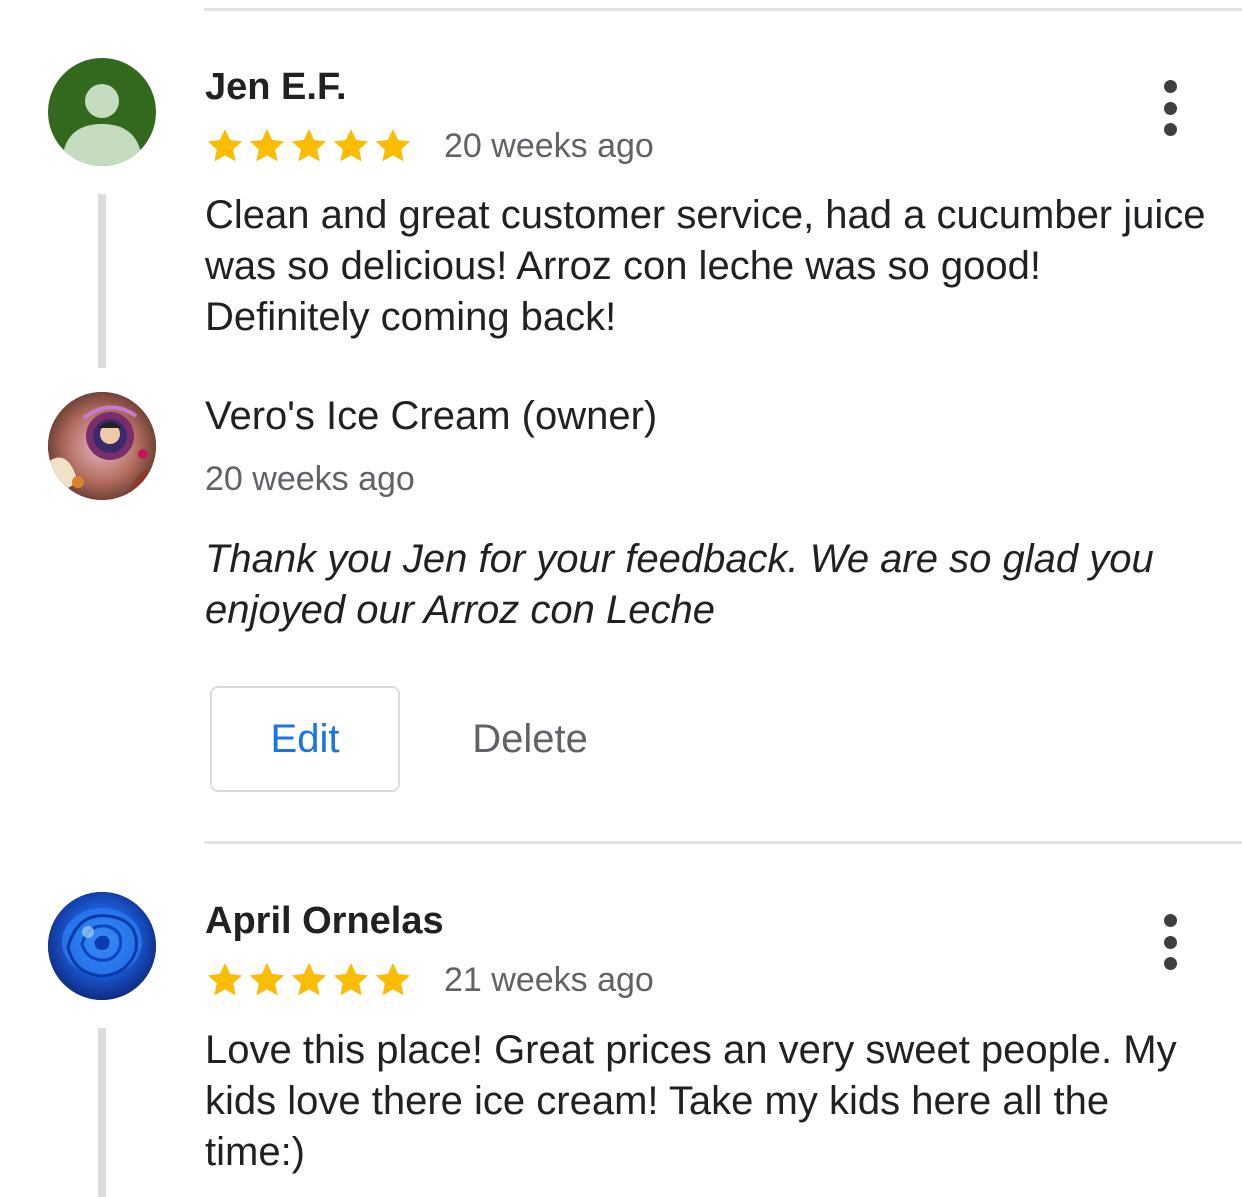 This screenshot has width=1242, height=1197. I want to click on blue-rose-photo, so click(102, 946).